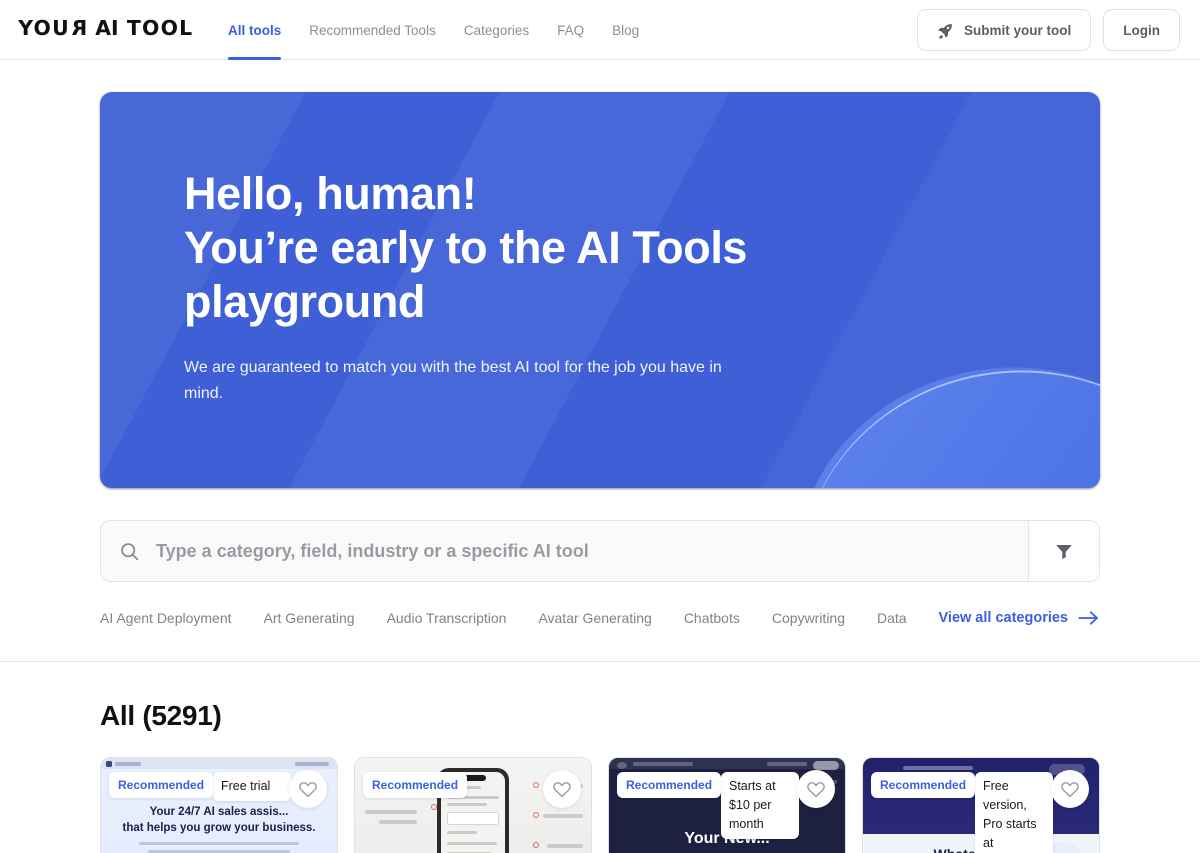 Image resolution: width=1200 pixels, height=853 pixels. Describe the element at coordinates (219, 843) in the screenshot. I see `thumb-body-line` at that location.